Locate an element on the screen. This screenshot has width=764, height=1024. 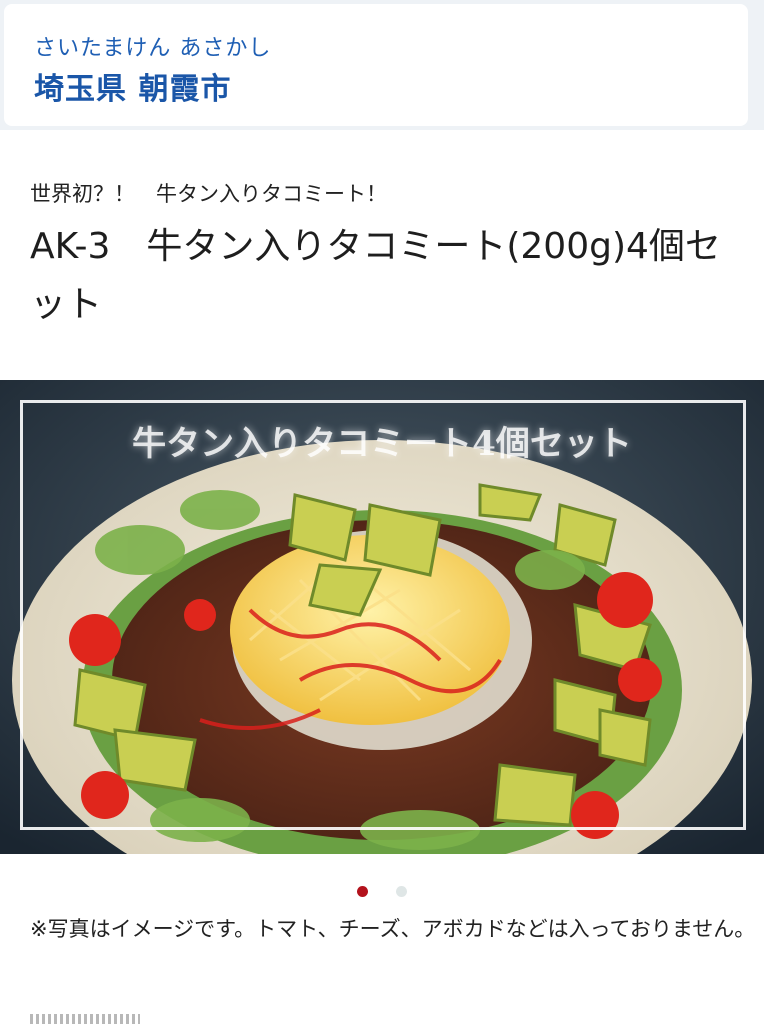
city-kana: さいたまけん あさかし is located at coordinates (153, 48).